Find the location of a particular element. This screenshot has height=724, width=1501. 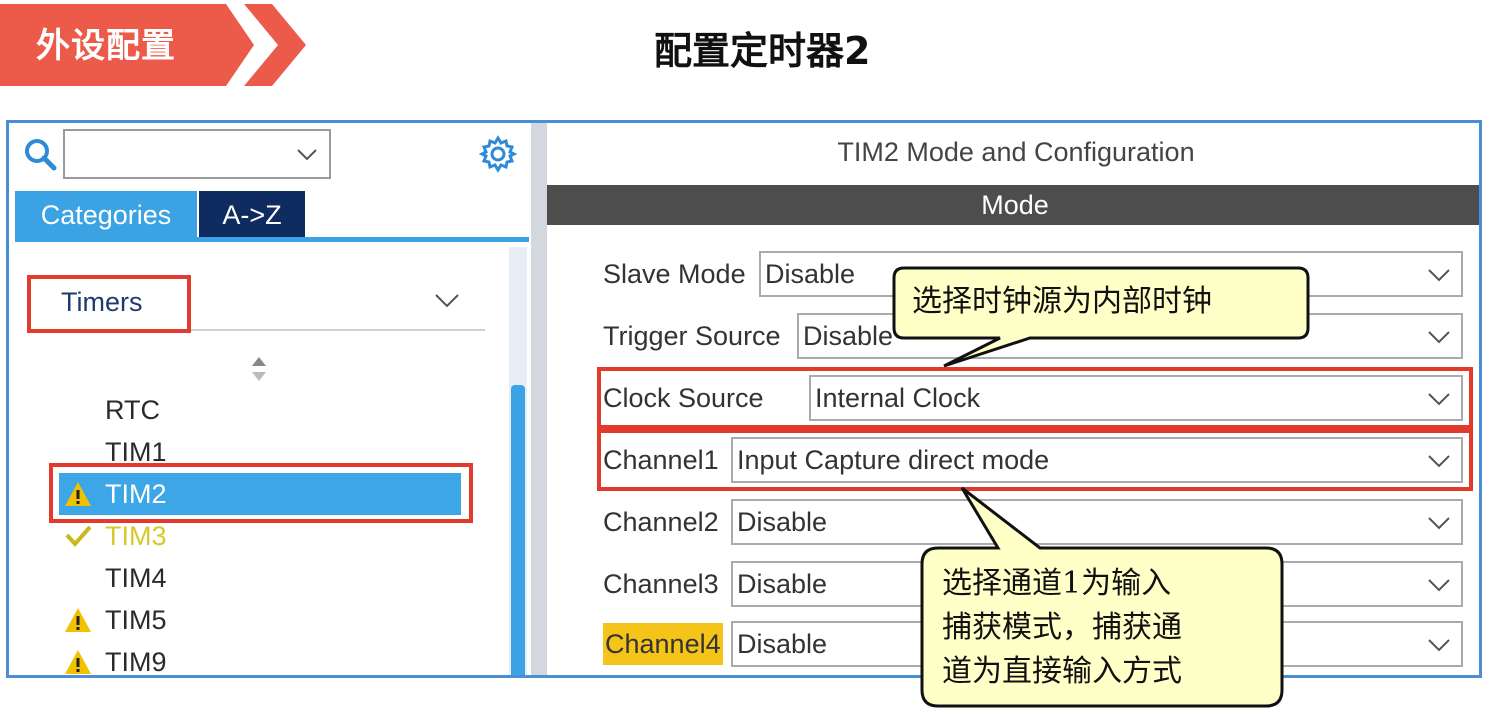

channel2-label: Channel2 is located at coordinates (661, 522).